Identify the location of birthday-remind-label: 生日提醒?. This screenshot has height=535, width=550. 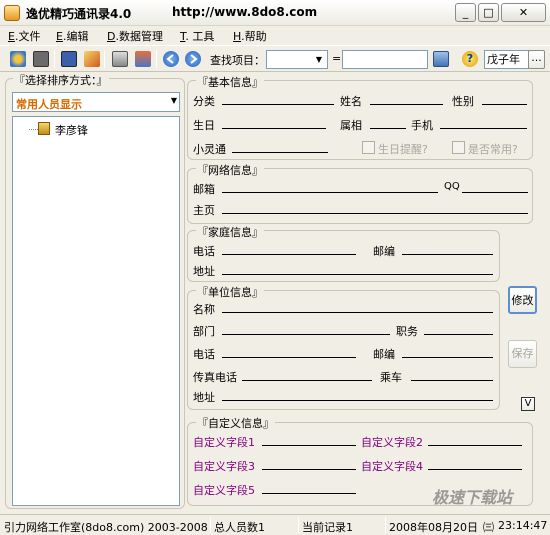
(403, 149).